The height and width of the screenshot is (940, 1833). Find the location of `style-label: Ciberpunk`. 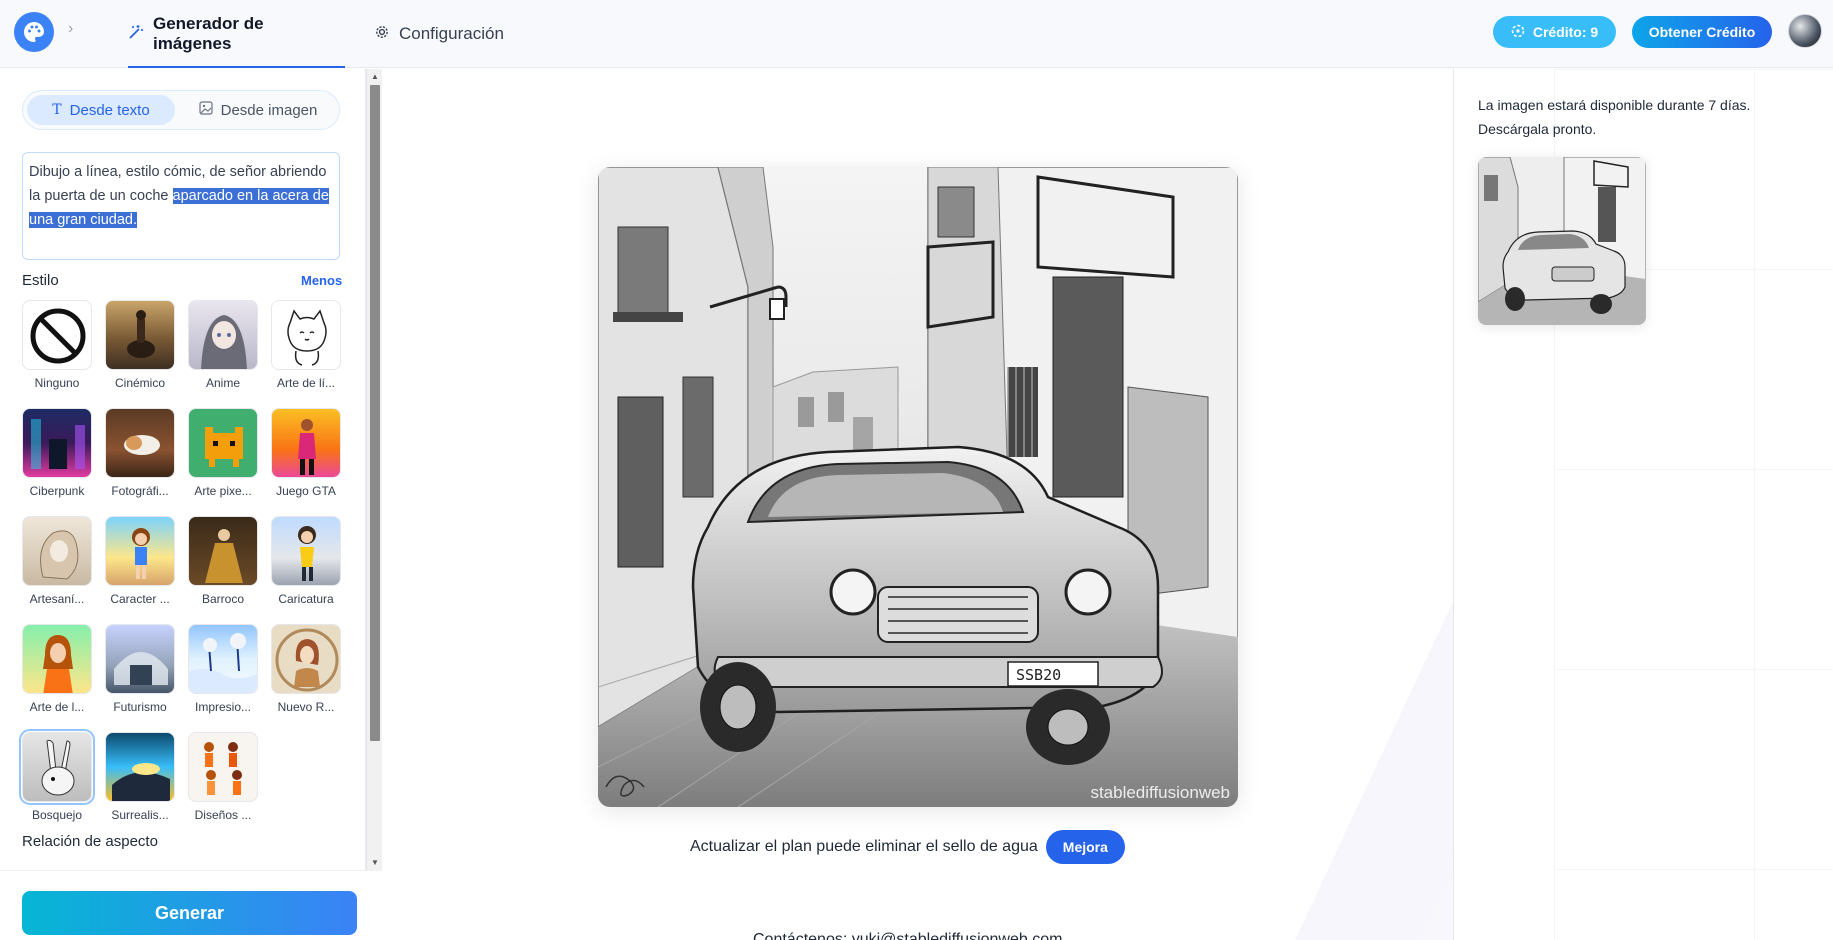

style-label: Ciberpunk is located at coordinates (57, 491).